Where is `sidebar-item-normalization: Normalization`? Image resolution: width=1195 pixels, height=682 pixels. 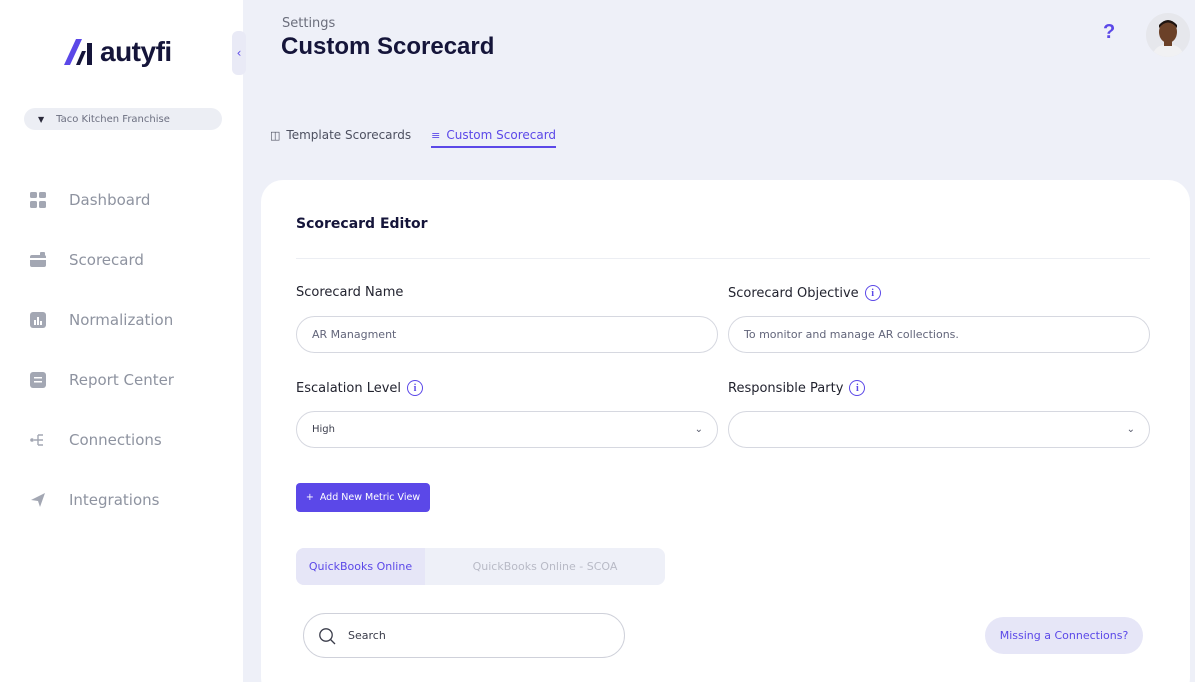 sidebar-item-normalization: Normalization is located at coordinates (102, 320).